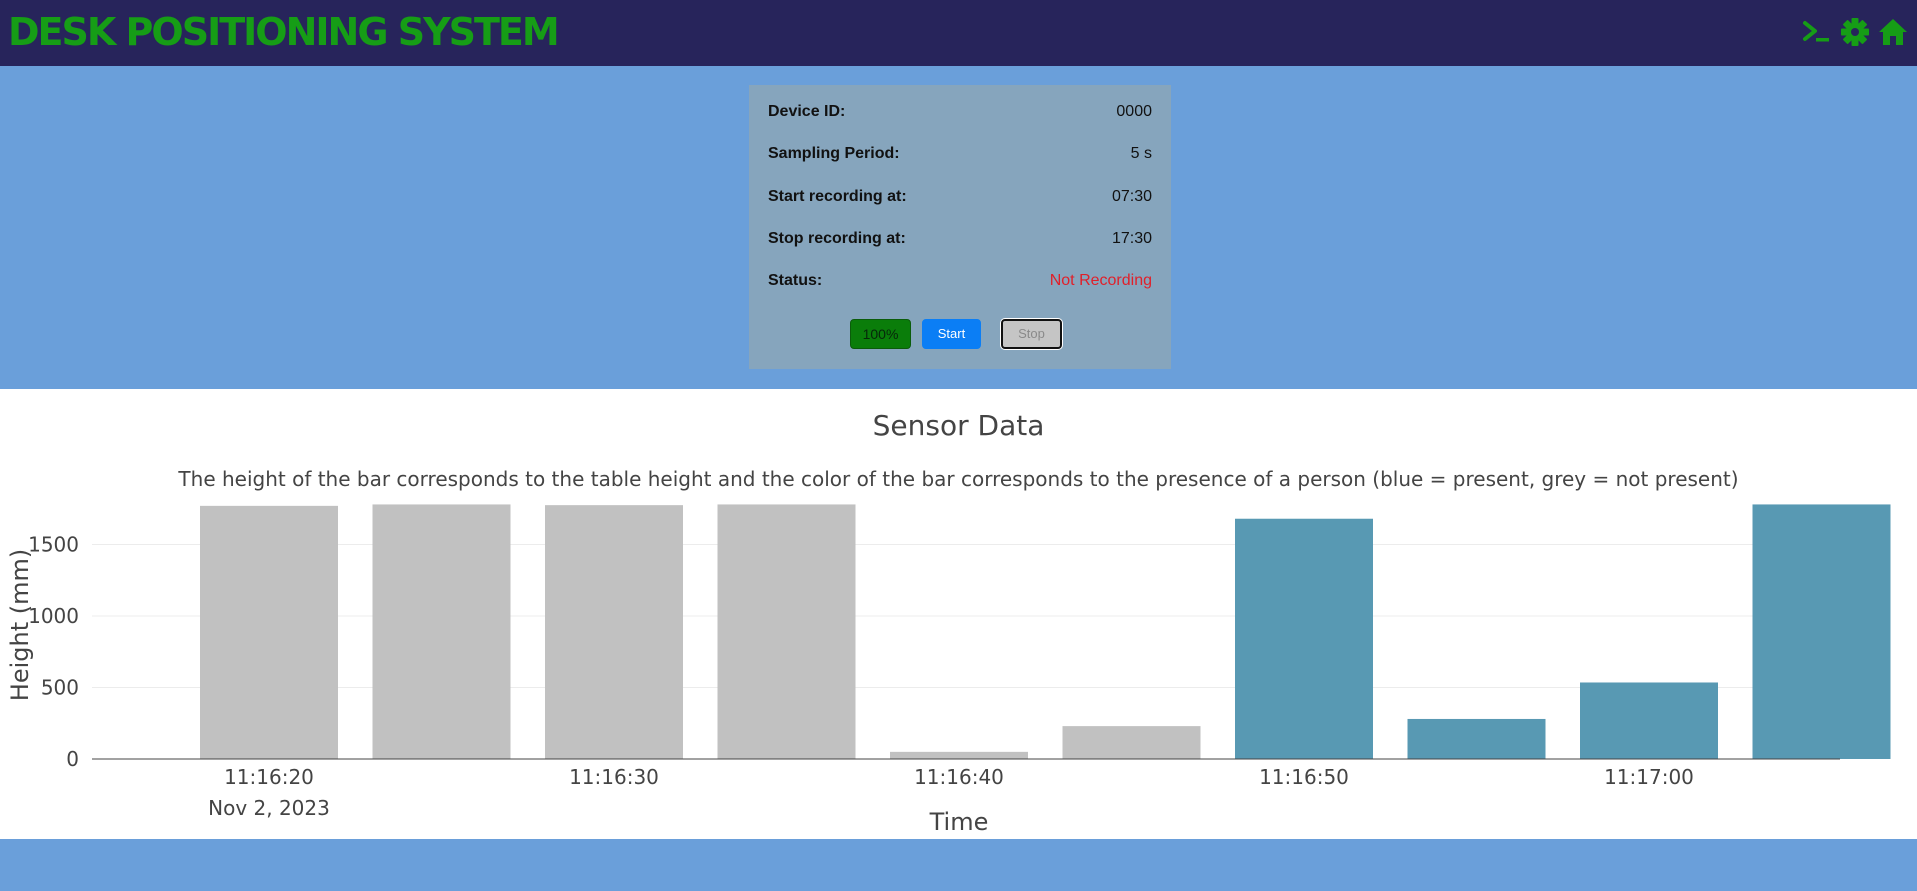 Image resolution: width=1917 pixels, height=891 pixels. What do you see at coordinates (1855, 32) in the screenshot?
I see `gear-icon` at bounding box center [1855, 32].